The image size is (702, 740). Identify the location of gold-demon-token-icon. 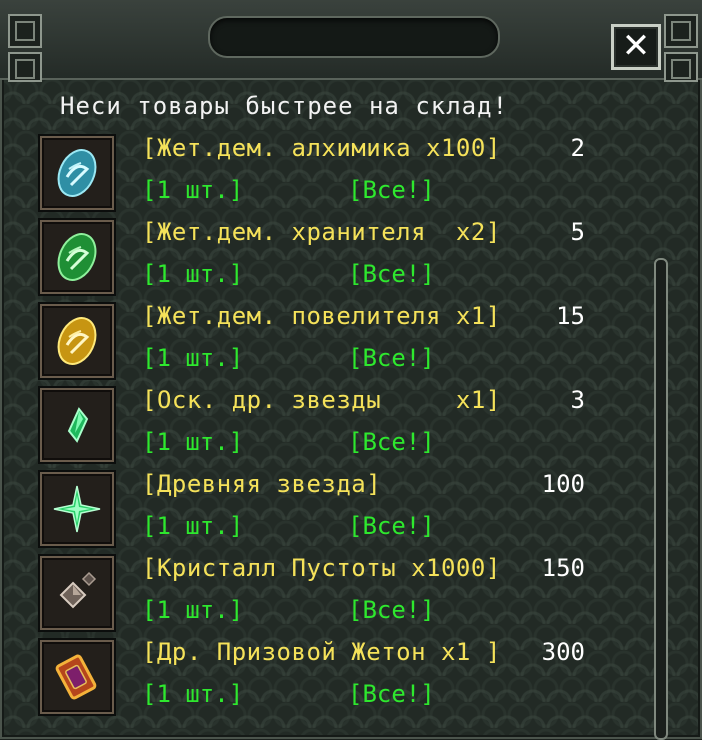
(77, 341).